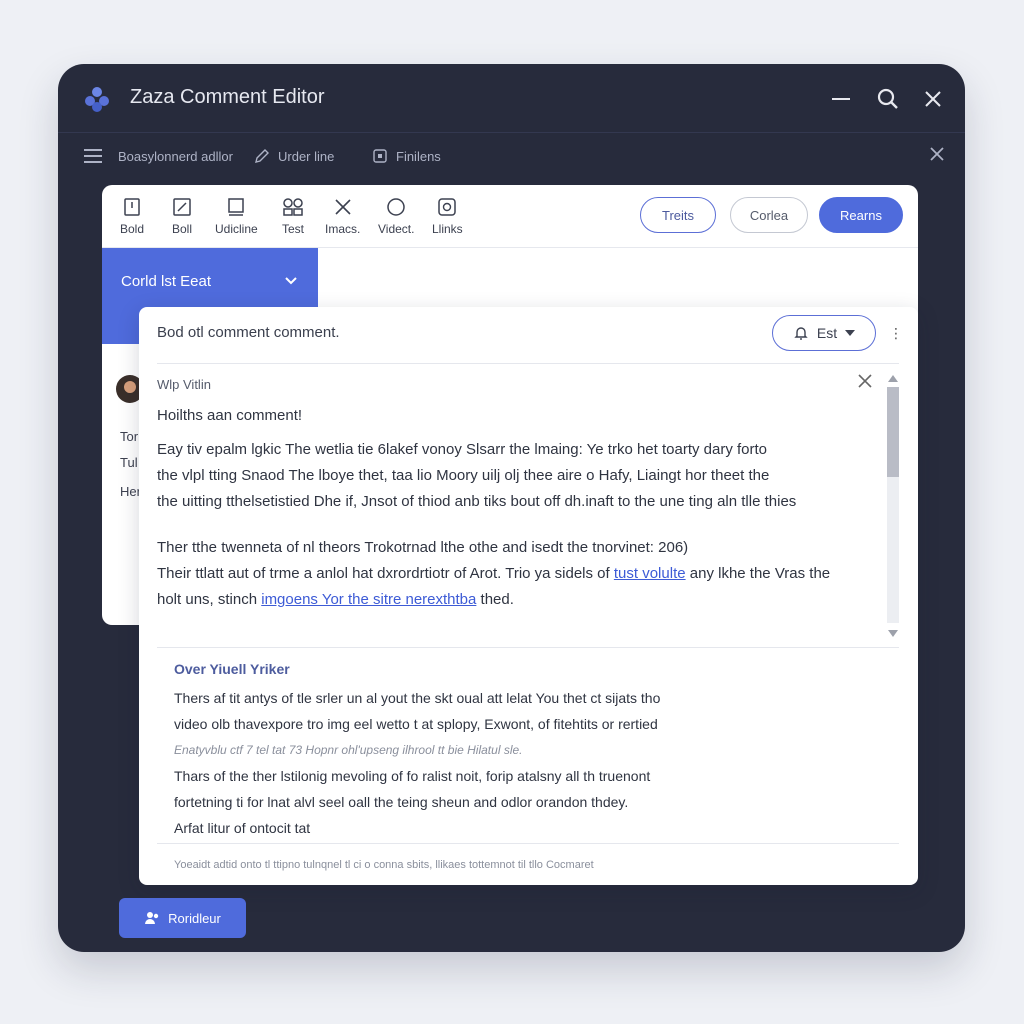  Describe the element at coordinates (262, 156) in the screenshot. I see `pen-icon` at that location.